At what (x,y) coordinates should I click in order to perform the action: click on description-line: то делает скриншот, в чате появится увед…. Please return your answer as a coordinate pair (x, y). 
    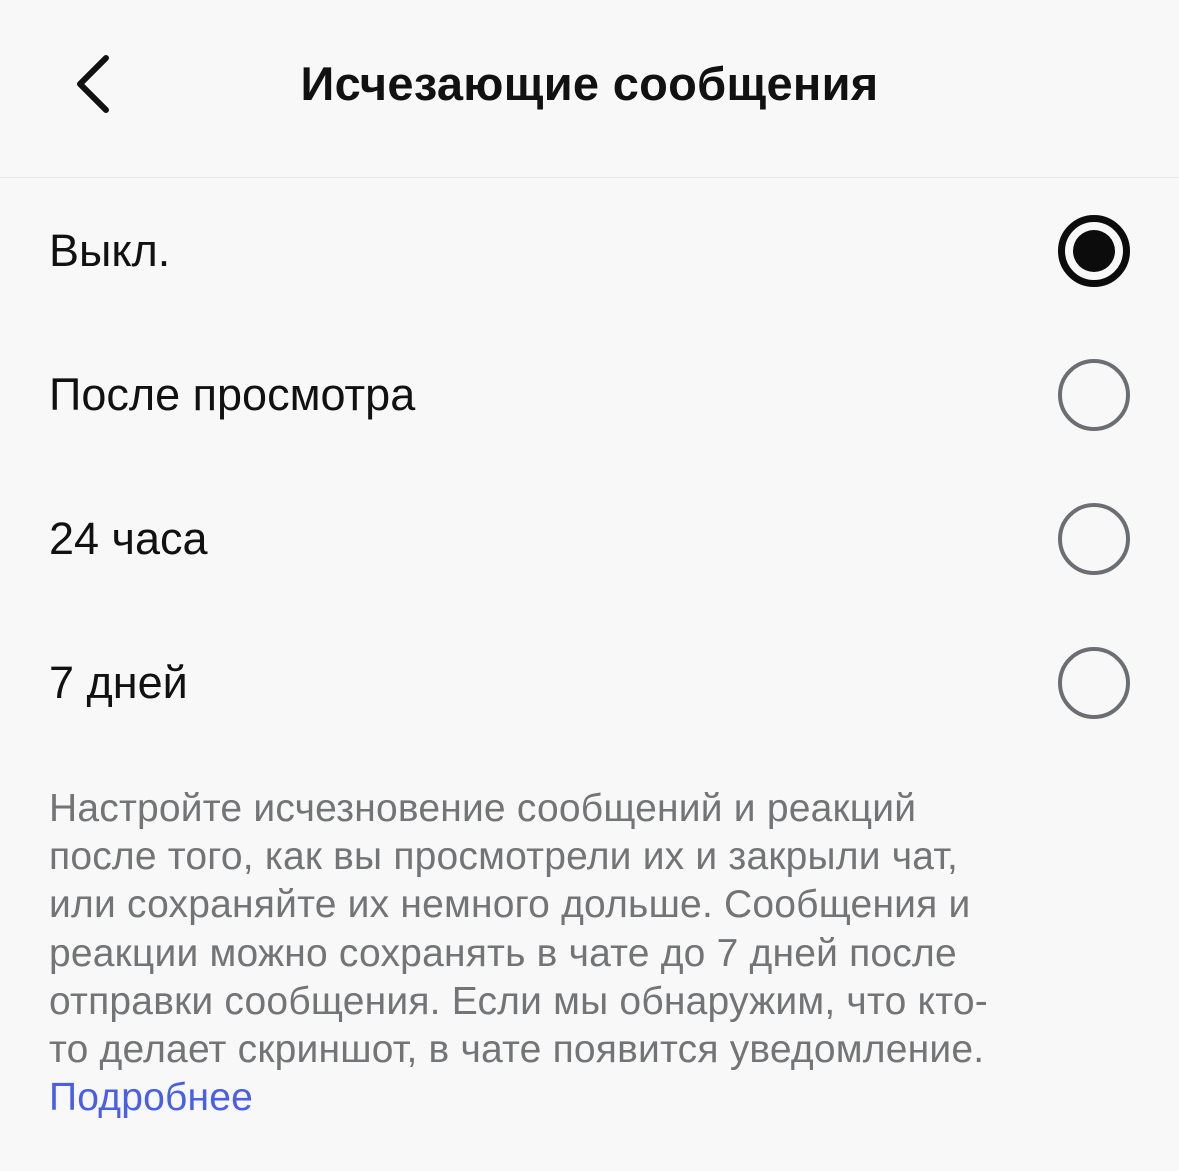
    Looking at the image, I should click on (517, 1050).